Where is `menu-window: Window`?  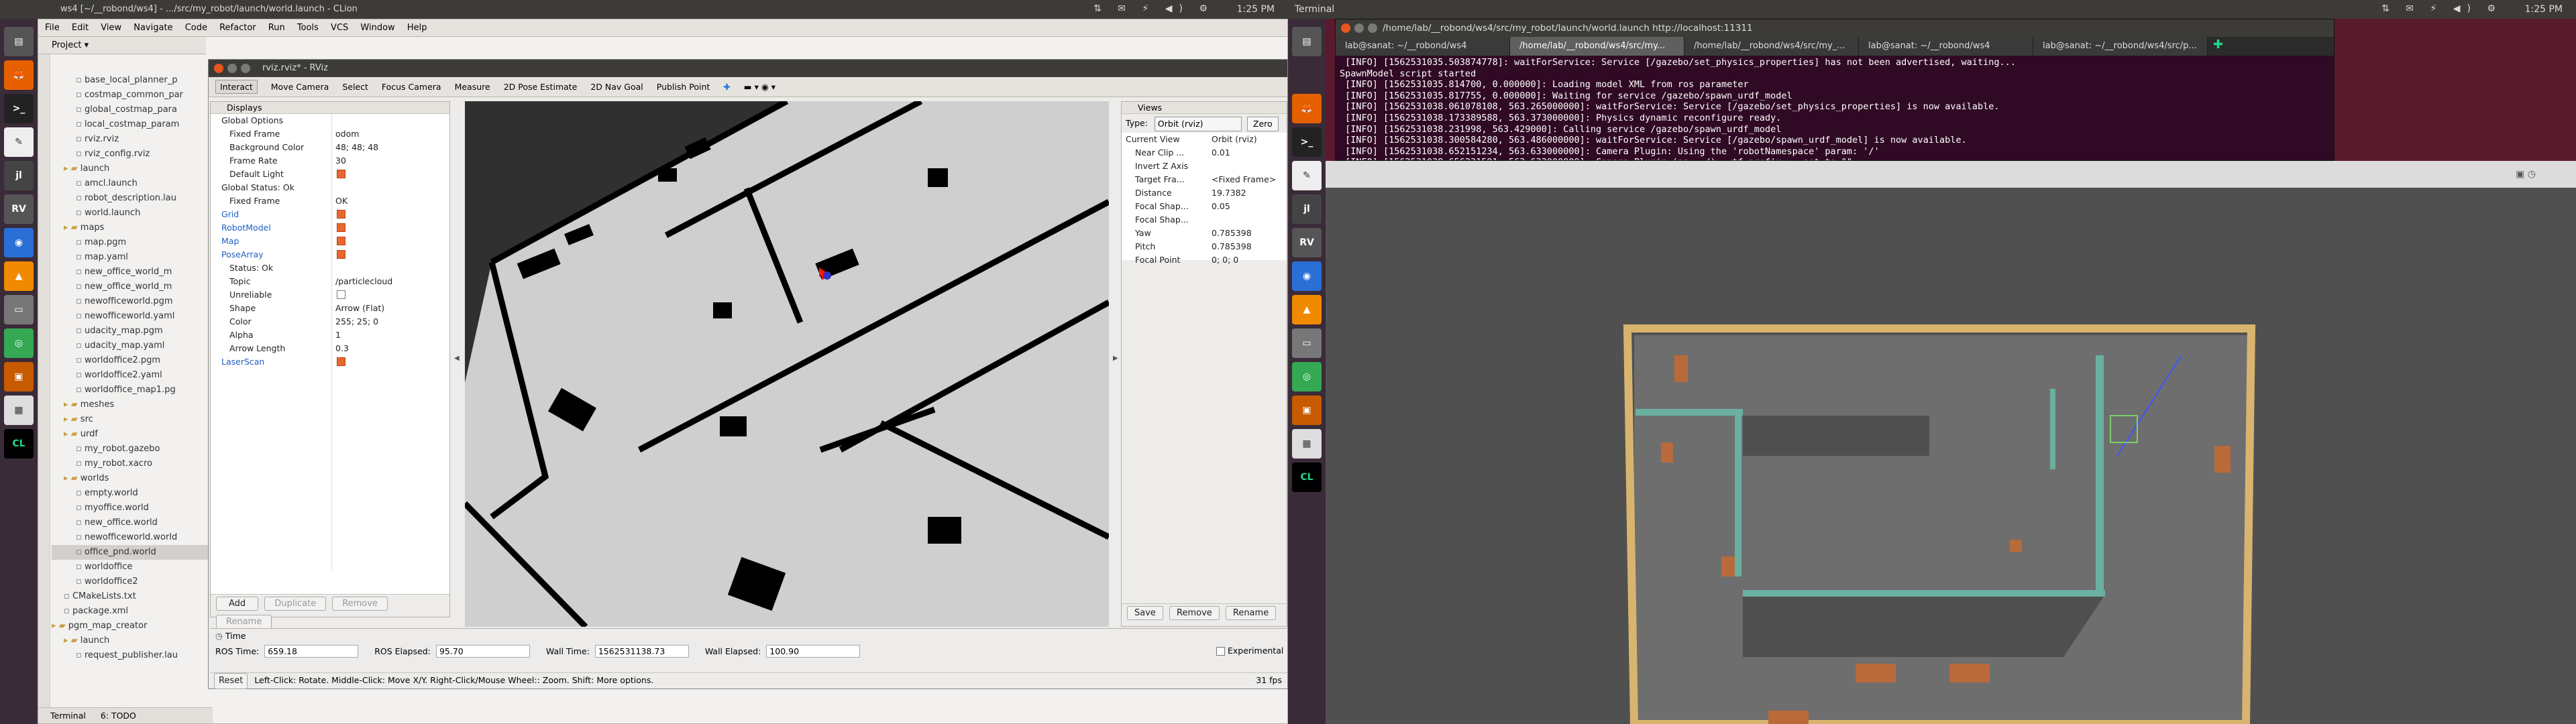 menu-window: Window is located at coordinates (377, 28).